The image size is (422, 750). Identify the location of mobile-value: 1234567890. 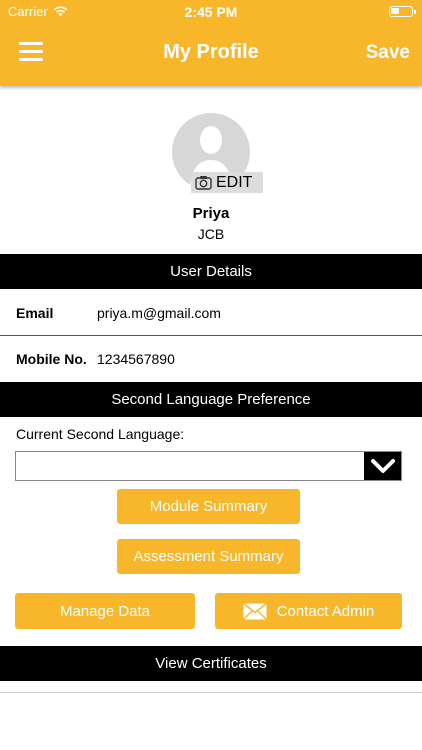
(136, 359).